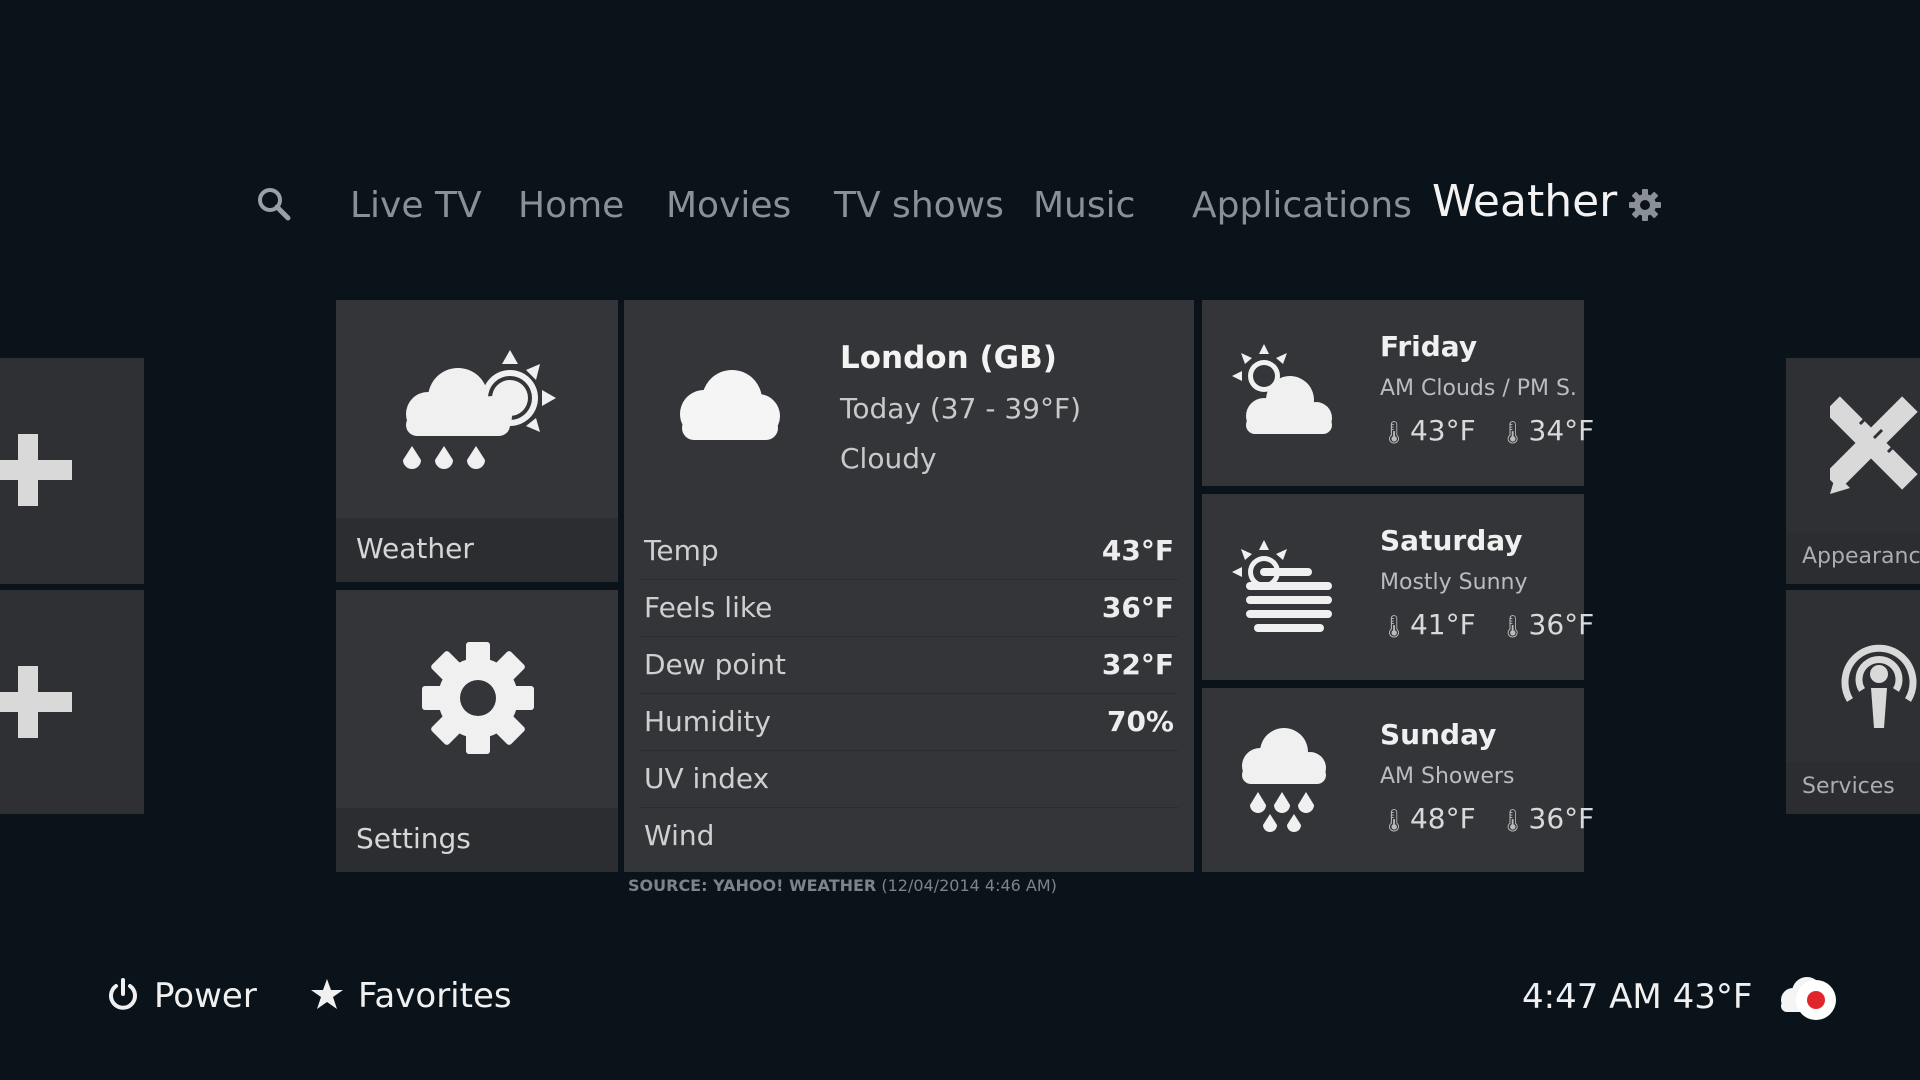 This screenshot has height=1080, width=1920. What do you see at coordinates (919, 206) in the screenshot?
I see `nav-tv-shows: TV shows` at bounding box center [919, 206].